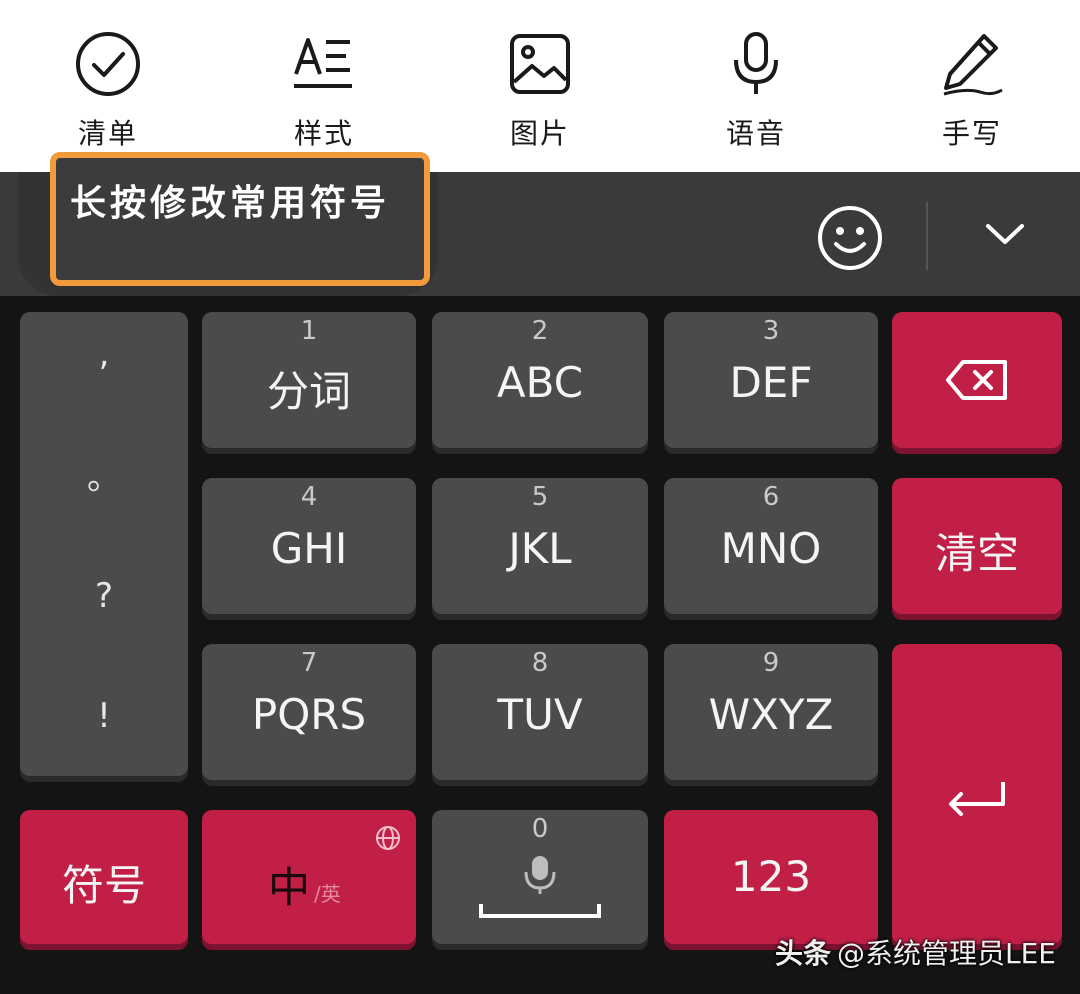  Describe the element at coordinates (324, 89) in the screenshot. I see `style-button: 样式` at that location.